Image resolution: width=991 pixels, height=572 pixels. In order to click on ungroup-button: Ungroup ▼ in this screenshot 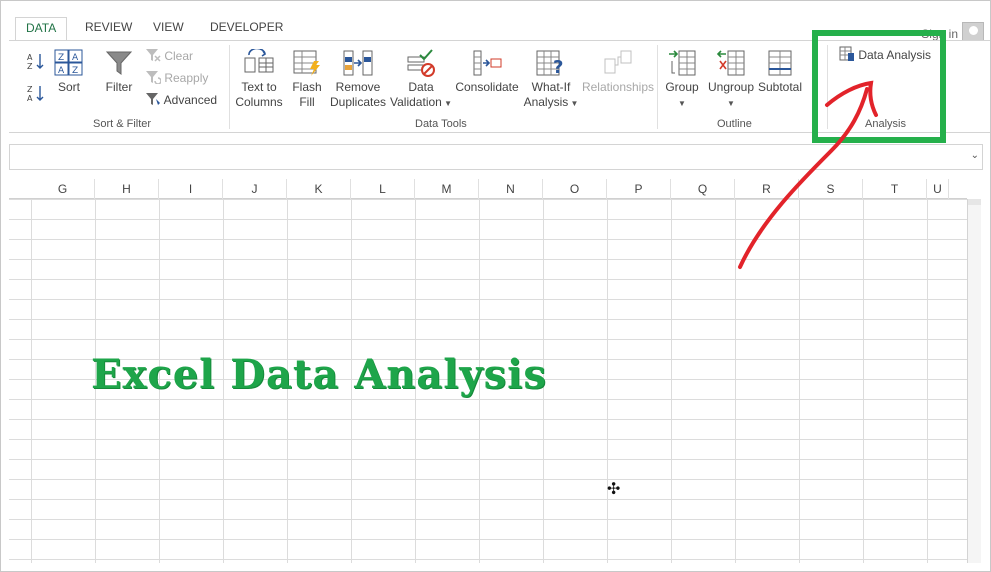, I will do `click(731, 80)`.